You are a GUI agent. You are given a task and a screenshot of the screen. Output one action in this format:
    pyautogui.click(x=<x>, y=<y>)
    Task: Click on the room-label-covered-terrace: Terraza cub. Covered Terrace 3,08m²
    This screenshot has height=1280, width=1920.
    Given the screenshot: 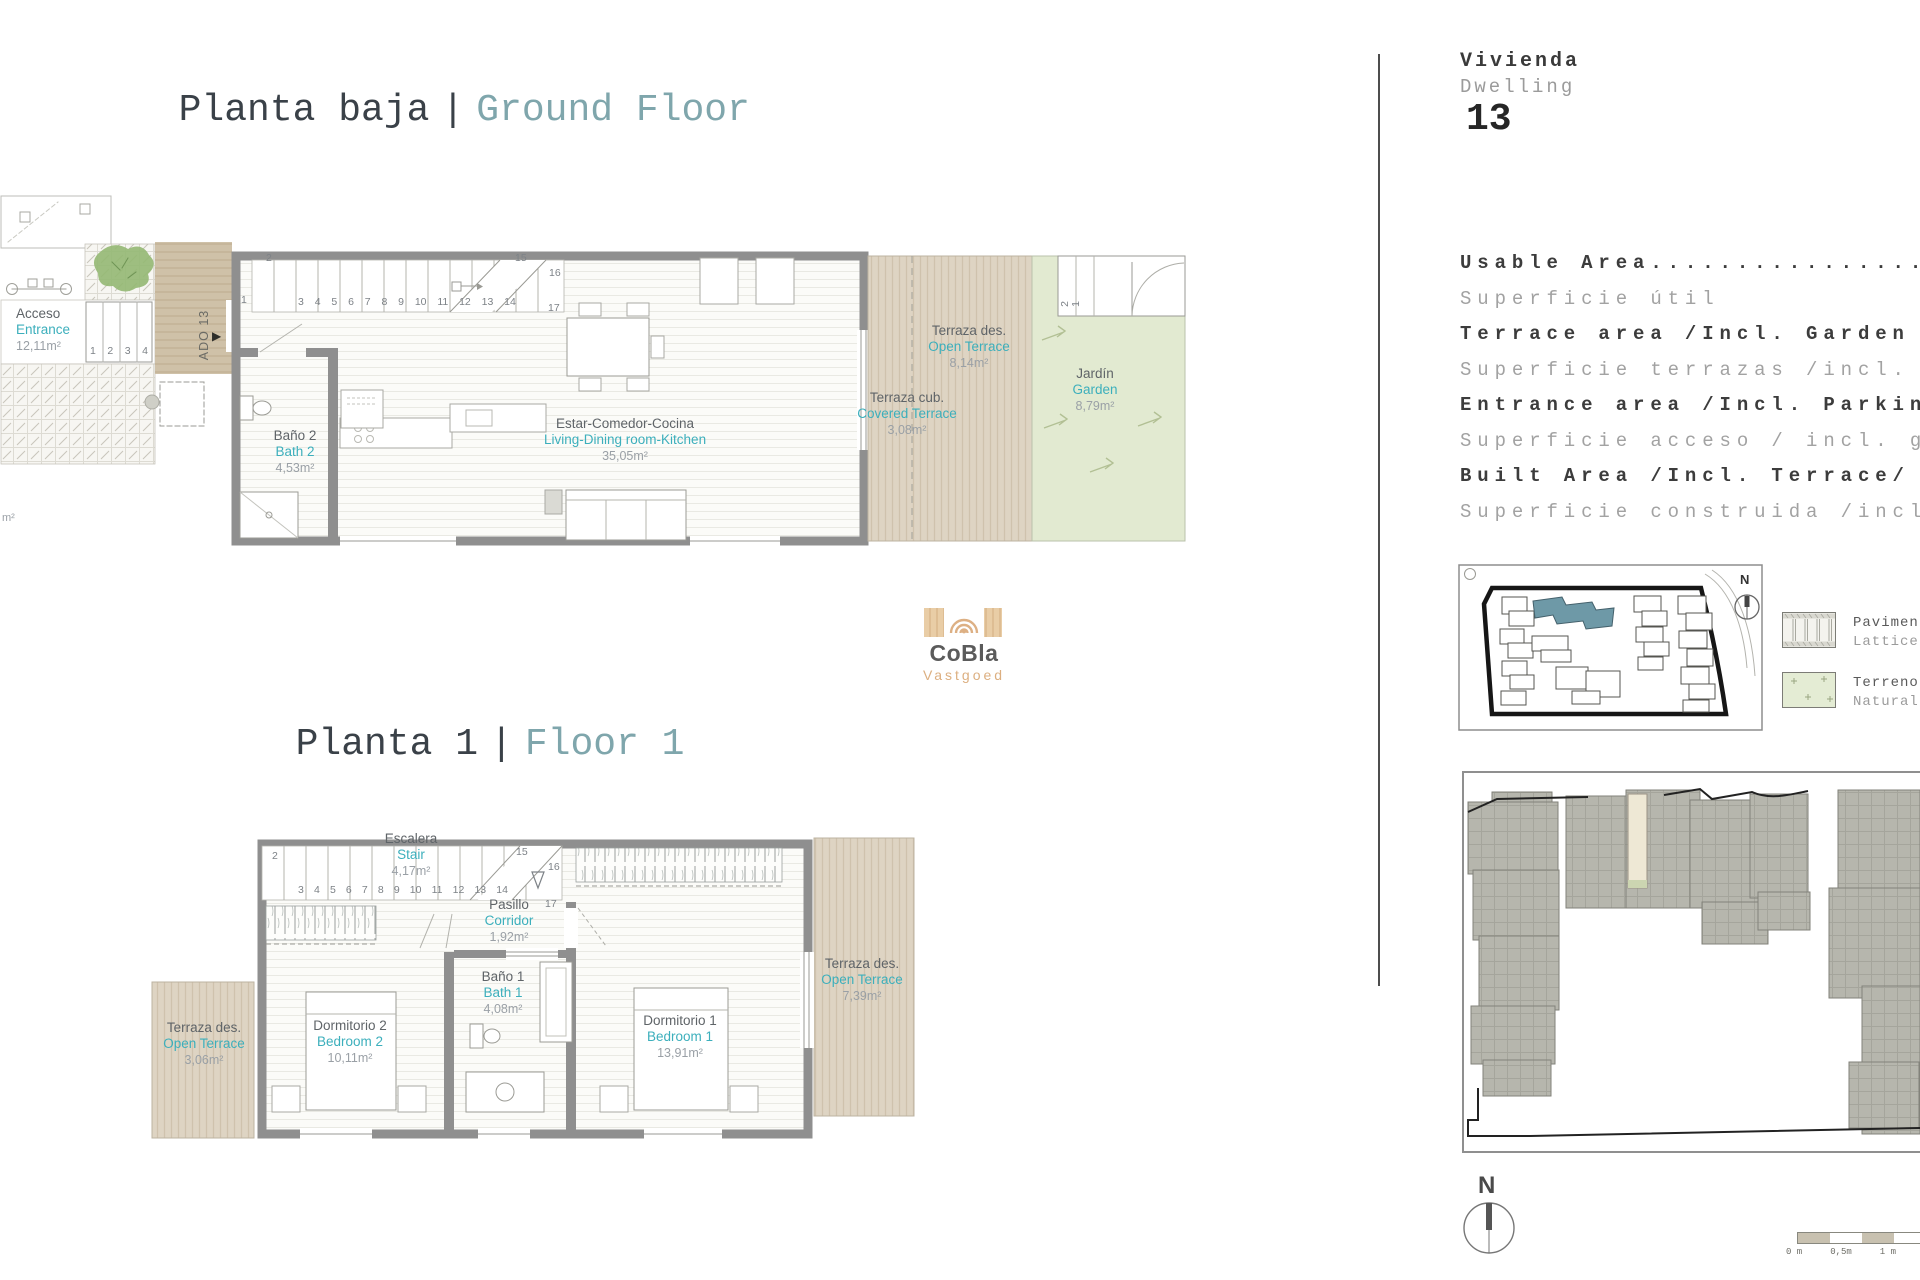 What is the action you would take?
    pyautogui.click(x=907, y=414)
    